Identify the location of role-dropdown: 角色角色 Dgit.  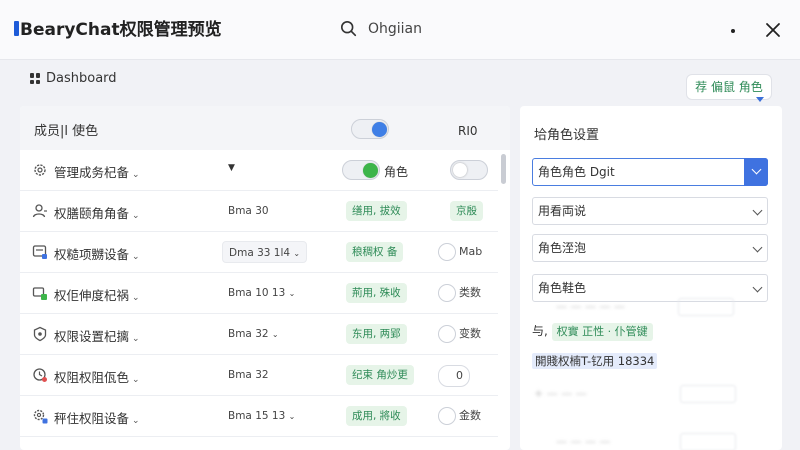
(650, 172).